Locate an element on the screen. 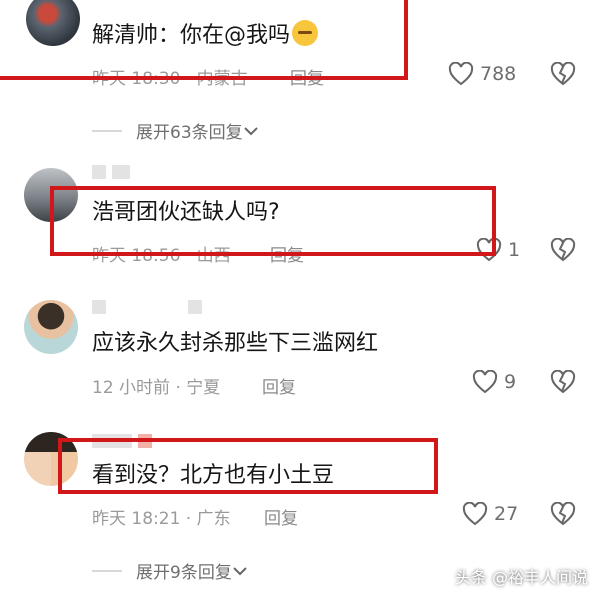 This screenshot has width=600, height=600. like-count: 1 is located at coordinates (514, 250).